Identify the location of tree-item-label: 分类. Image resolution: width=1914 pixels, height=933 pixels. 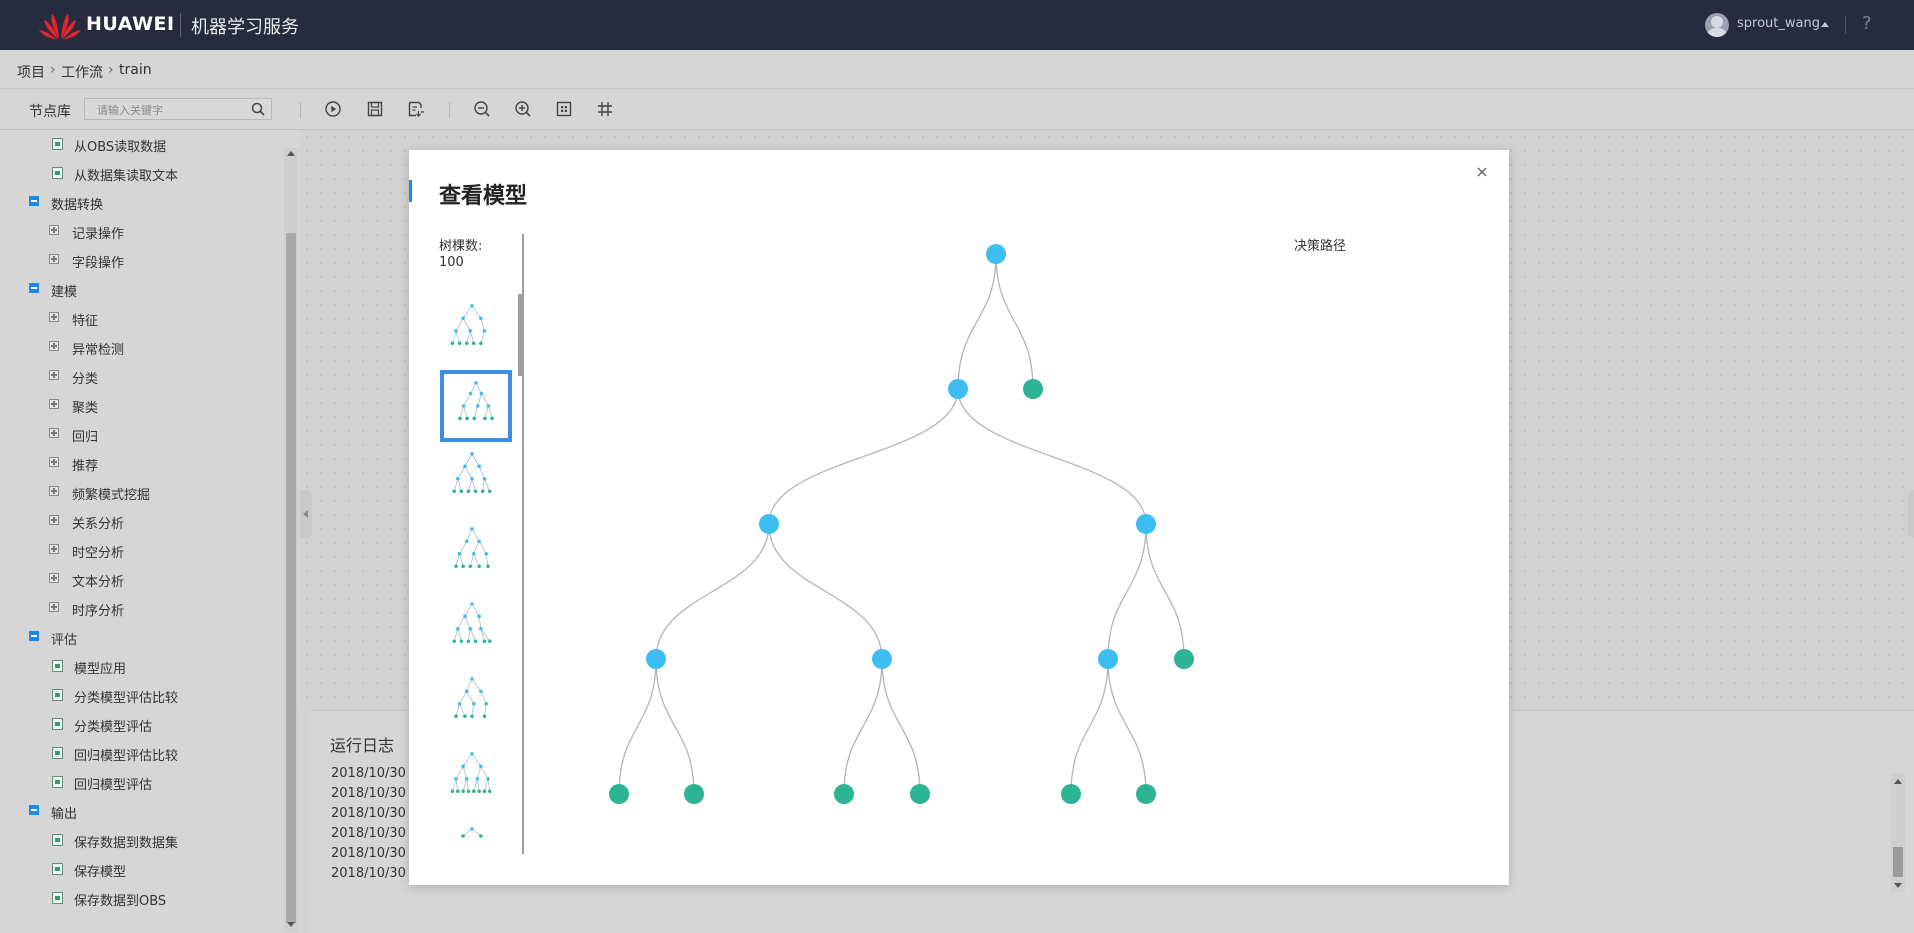
(85, 379).